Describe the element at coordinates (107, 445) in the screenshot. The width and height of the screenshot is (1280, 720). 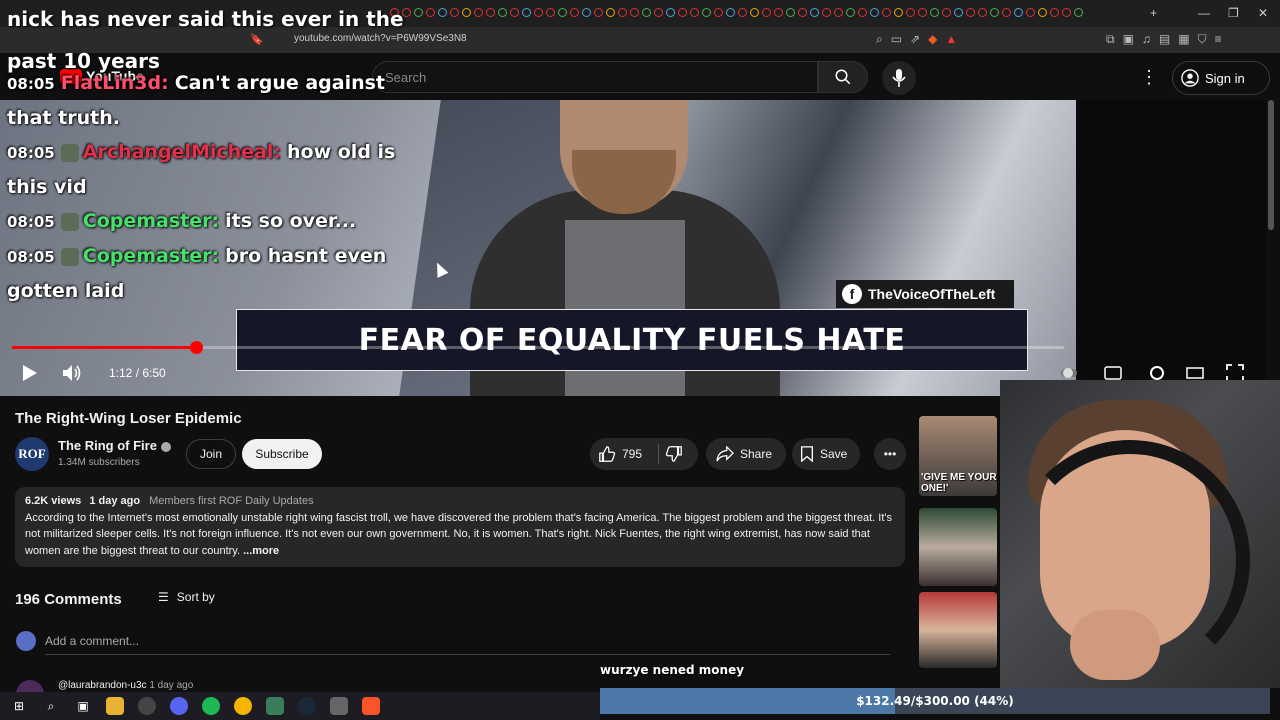
I see `channel-name-text: The Ring of Fire` at that location.